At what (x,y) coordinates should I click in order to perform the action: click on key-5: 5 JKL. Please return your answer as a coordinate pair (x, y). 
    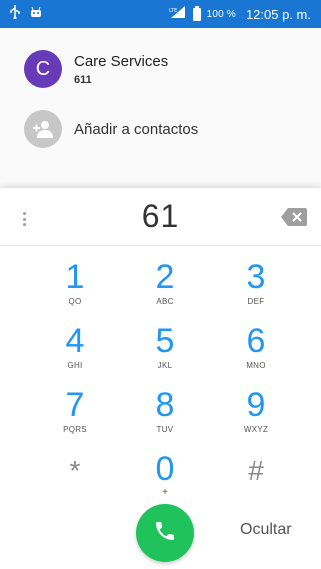
    Looking at the image, I should click on (165, 354).